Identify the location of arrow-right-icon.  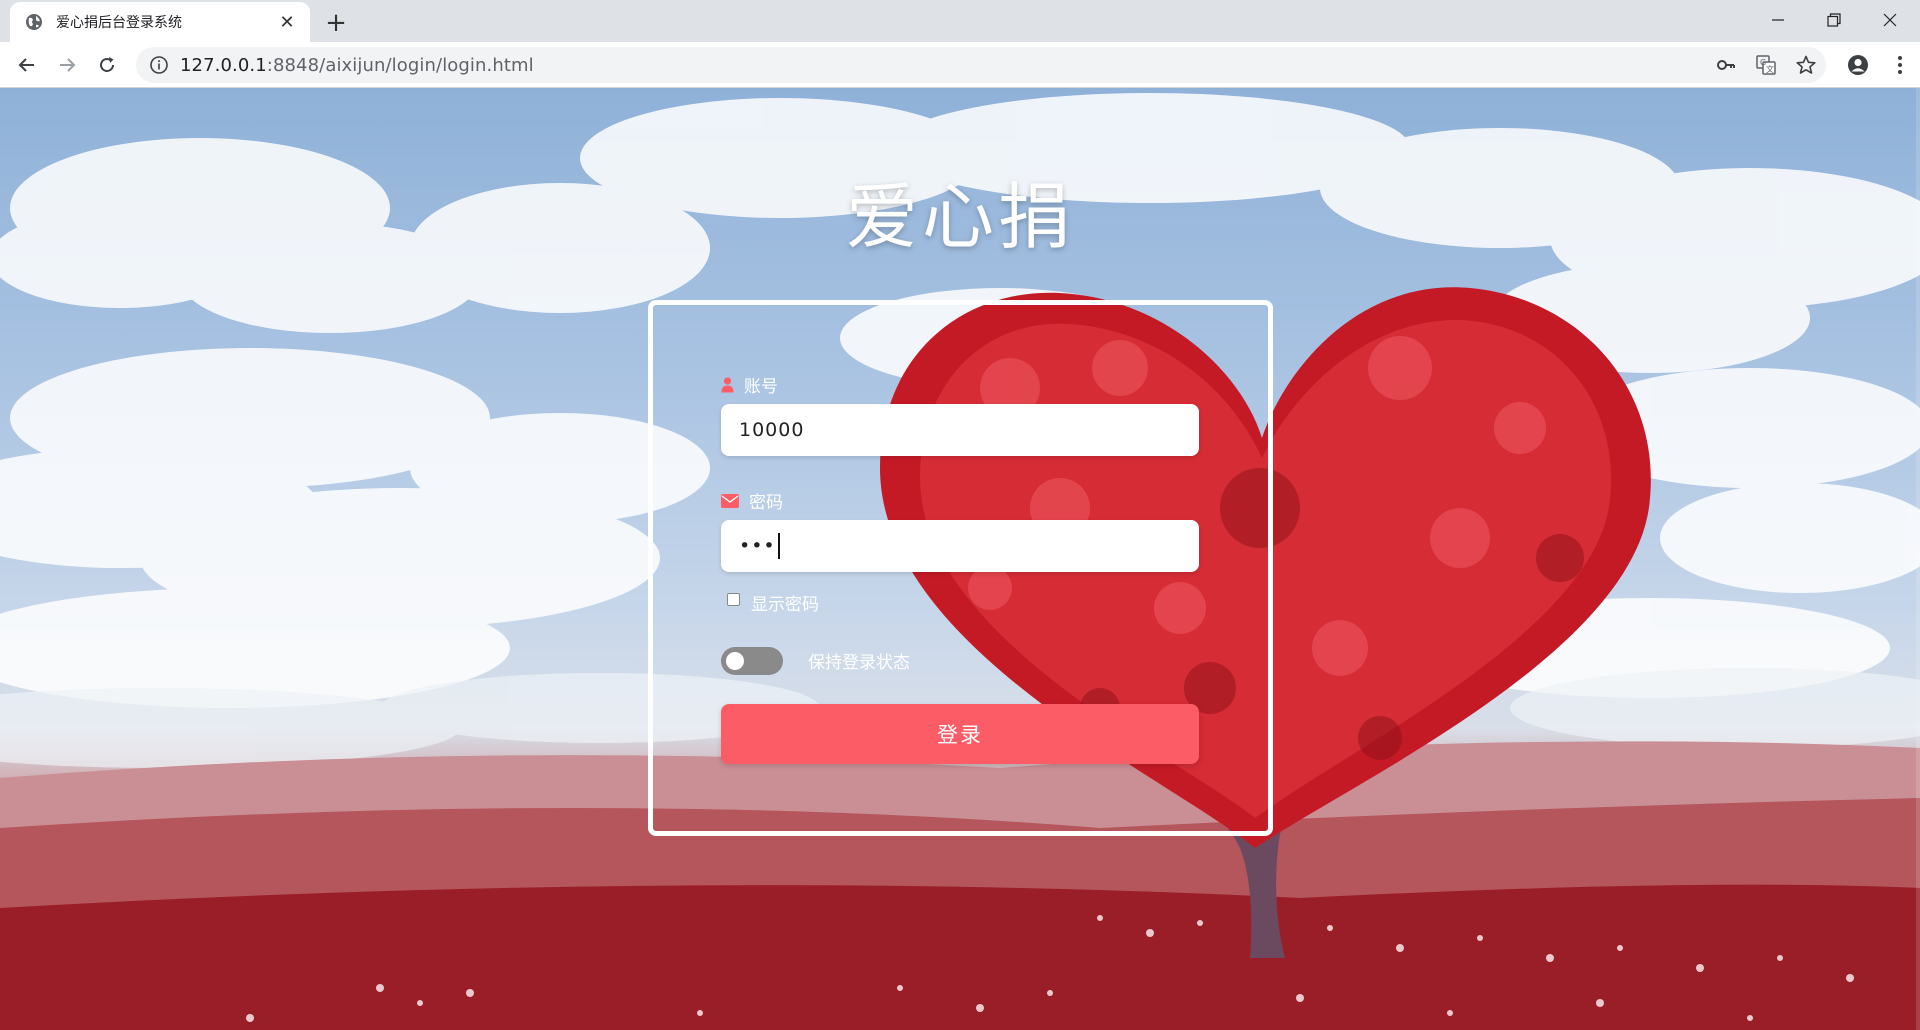
(68, 65).